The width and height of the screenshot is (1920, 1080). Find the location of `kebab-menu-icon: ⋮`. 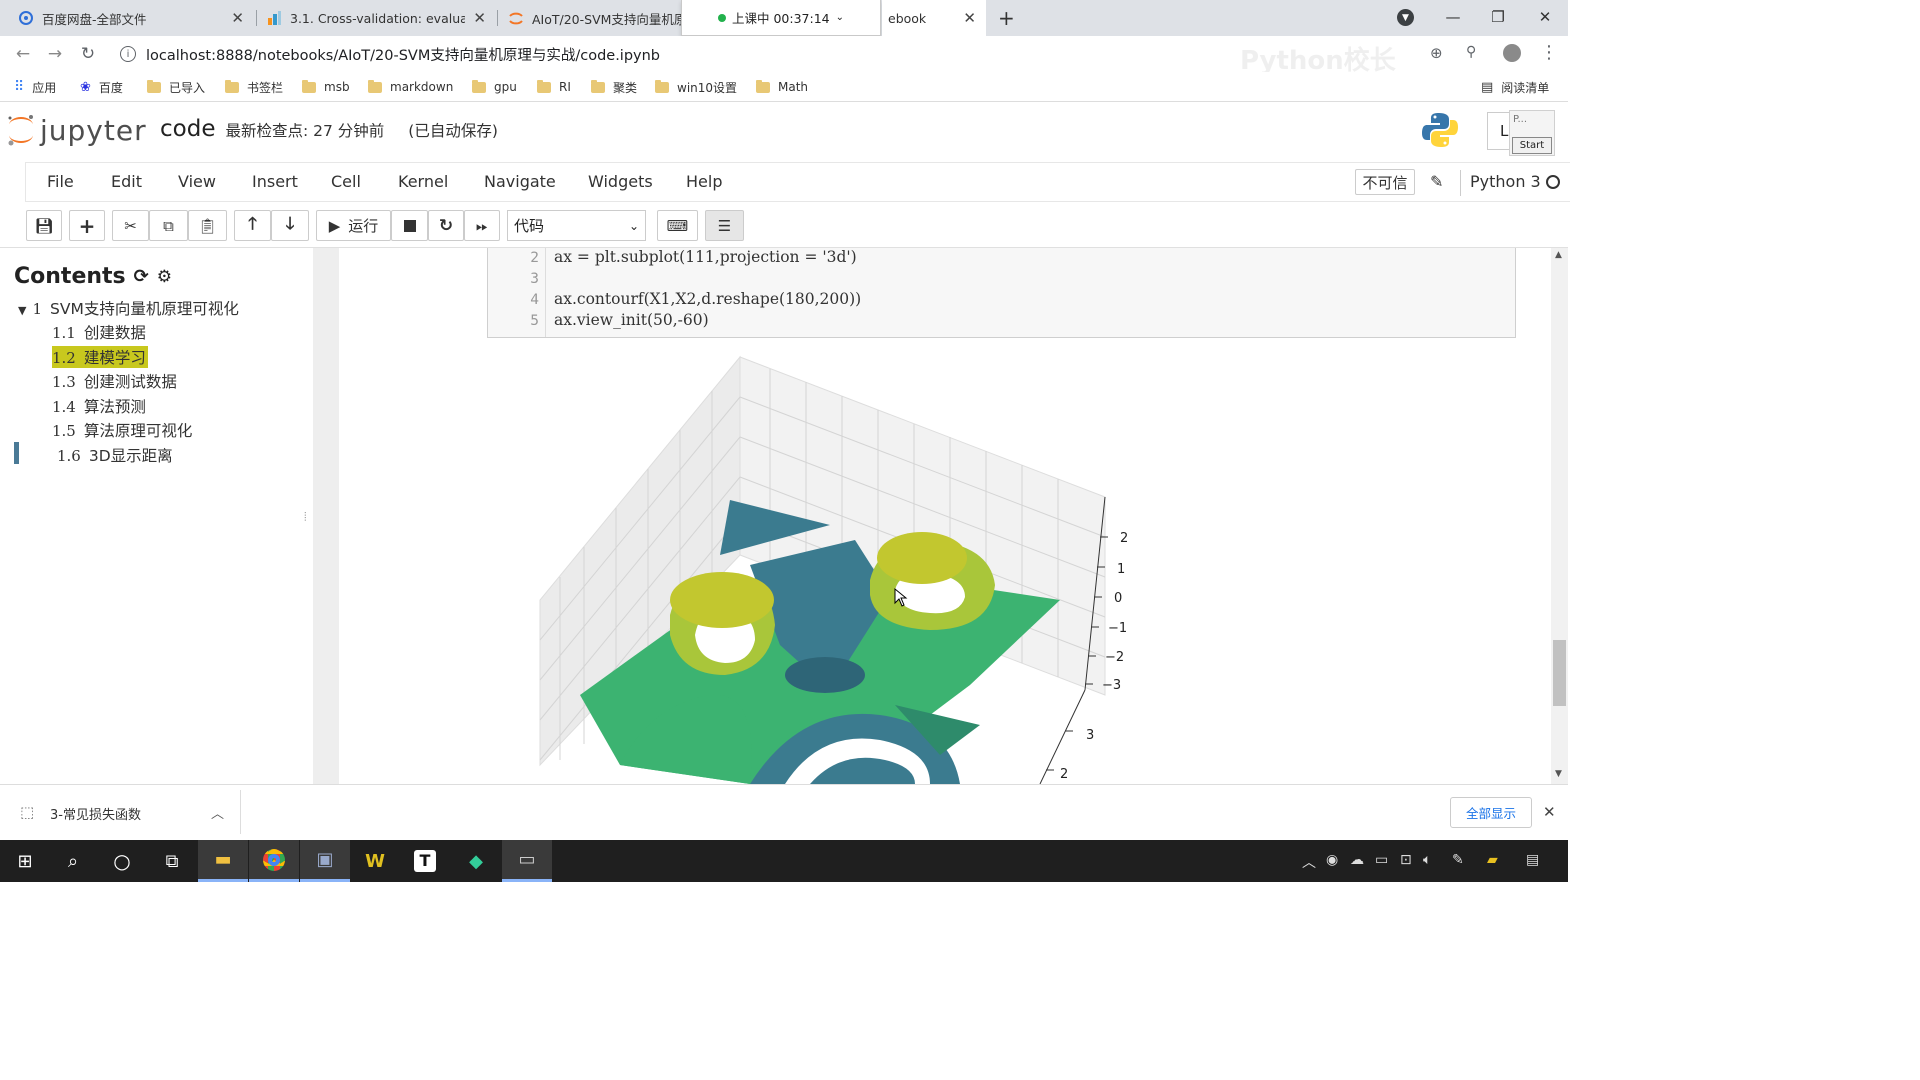

kebab-menu-icon: ⋮ is located at coordinates (1549, 52).